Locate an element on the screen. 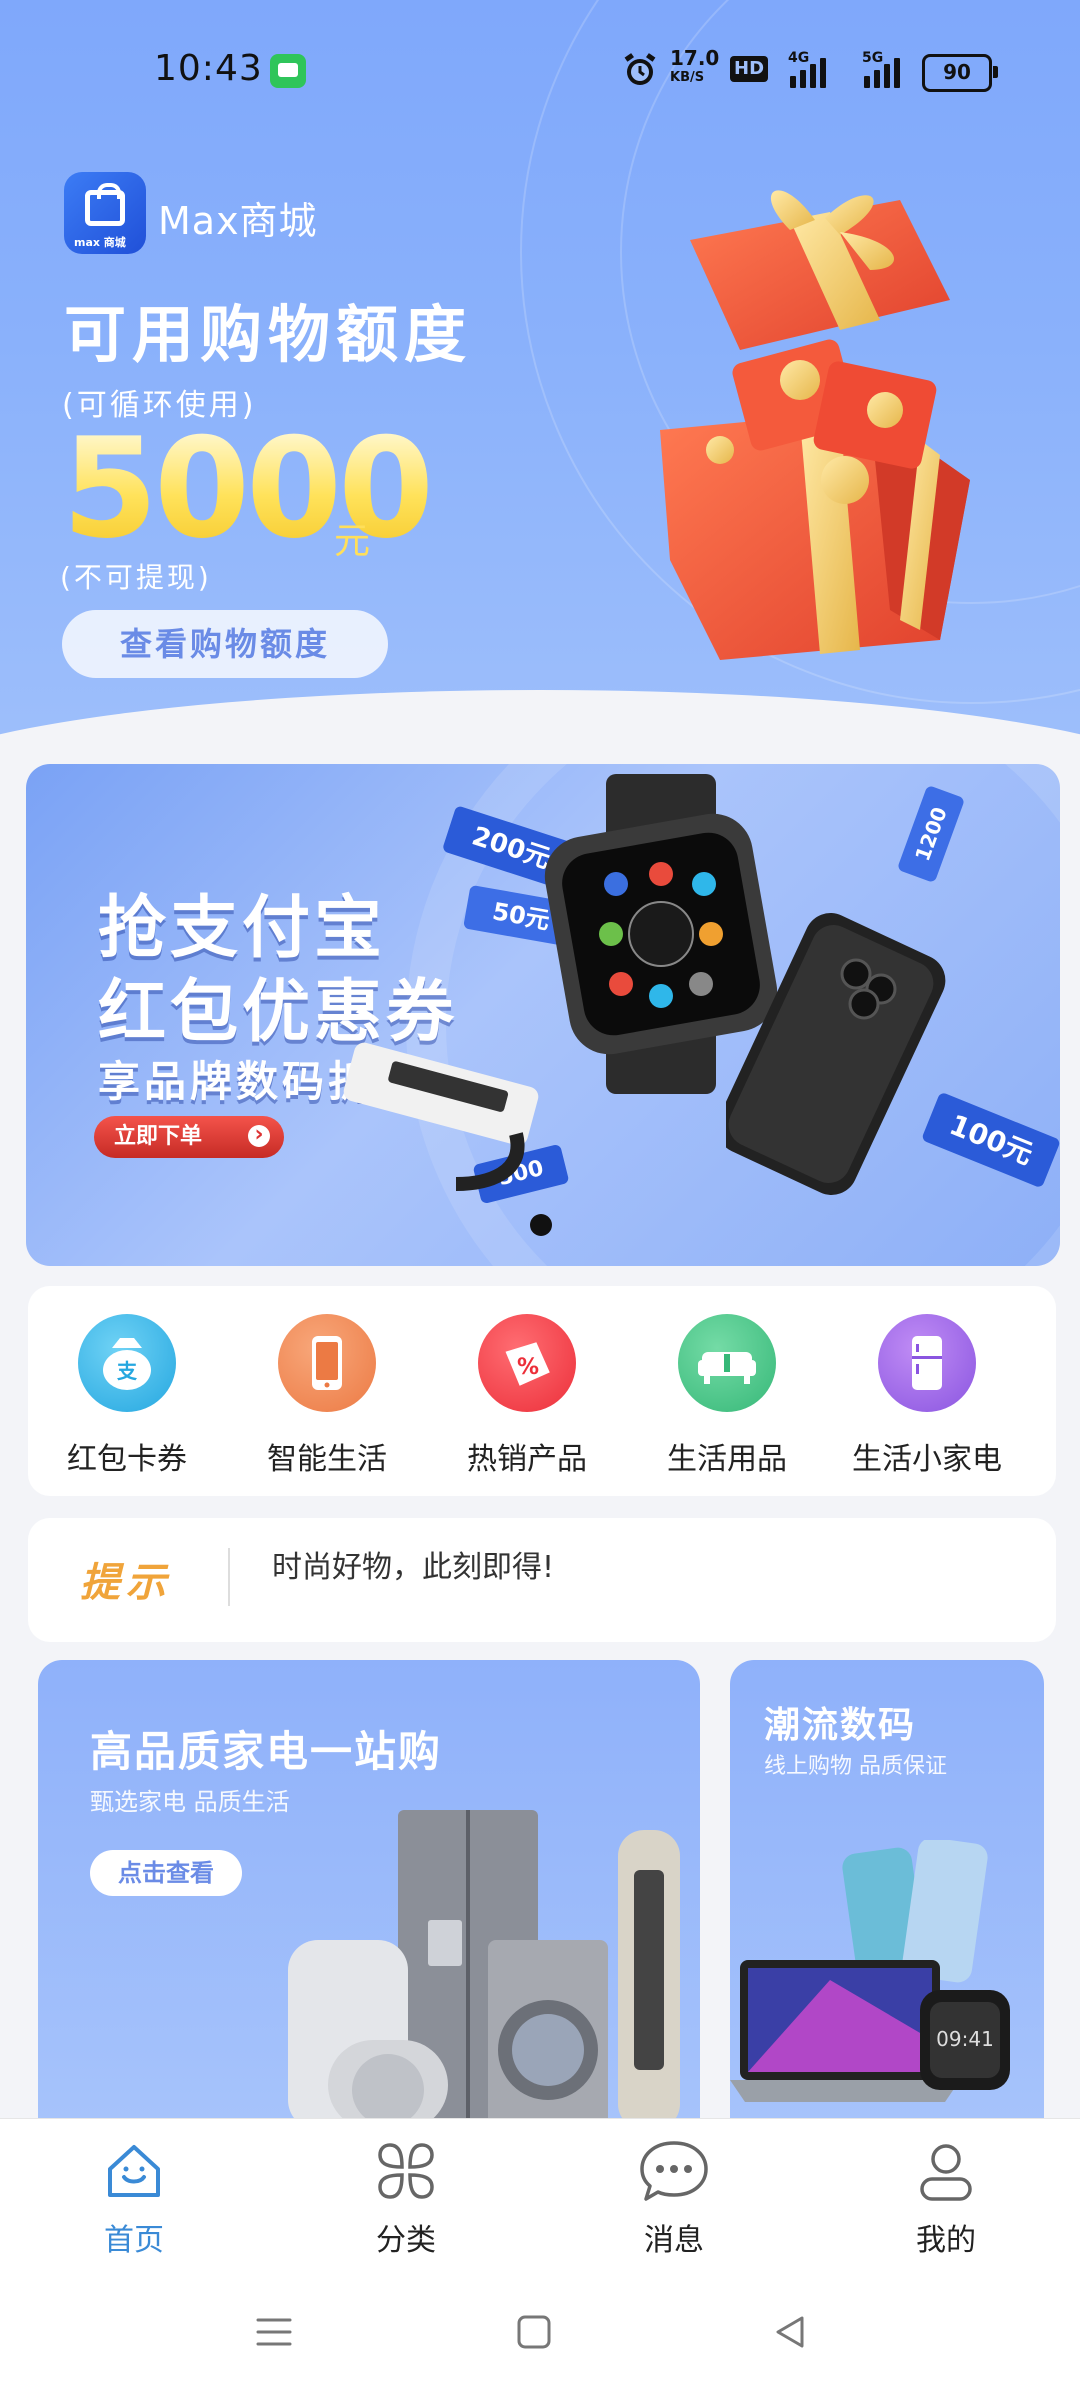  tab-messages: 消息 is located at coordinates (674, 2199).